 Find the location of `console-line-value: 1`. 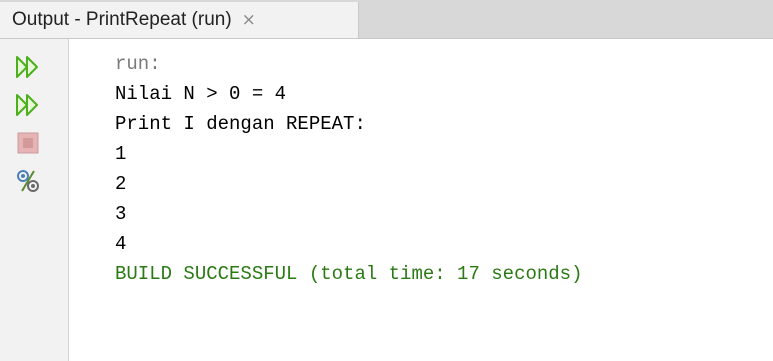

console-line-value: 1 is located at coordinates (121, 154).